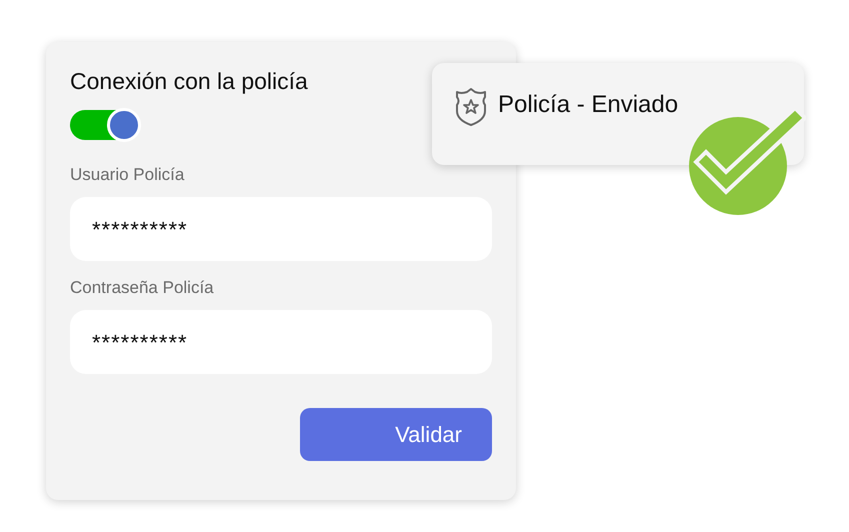  I want to click on shield-star-icon, so click(471, 107).